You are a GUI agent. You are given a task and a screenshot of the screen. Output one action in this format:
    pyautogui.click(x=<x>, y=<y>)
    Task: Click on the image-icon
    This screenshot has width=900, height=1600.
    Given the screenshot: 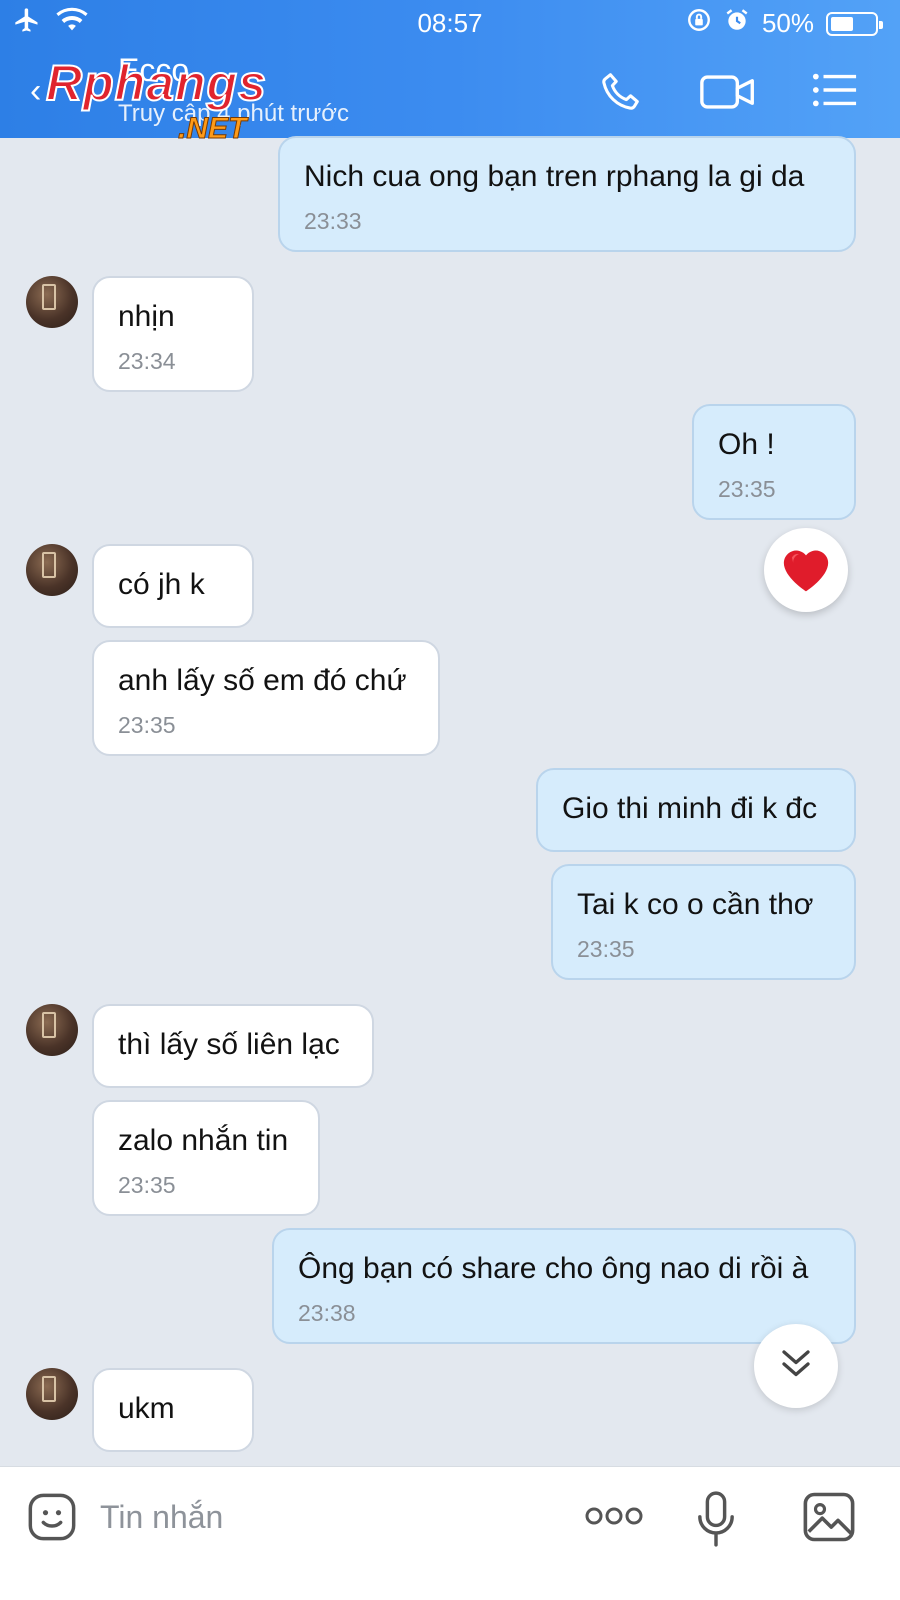 What is the action you would take?
    pyautogui.click(x=829, y=1519)
    